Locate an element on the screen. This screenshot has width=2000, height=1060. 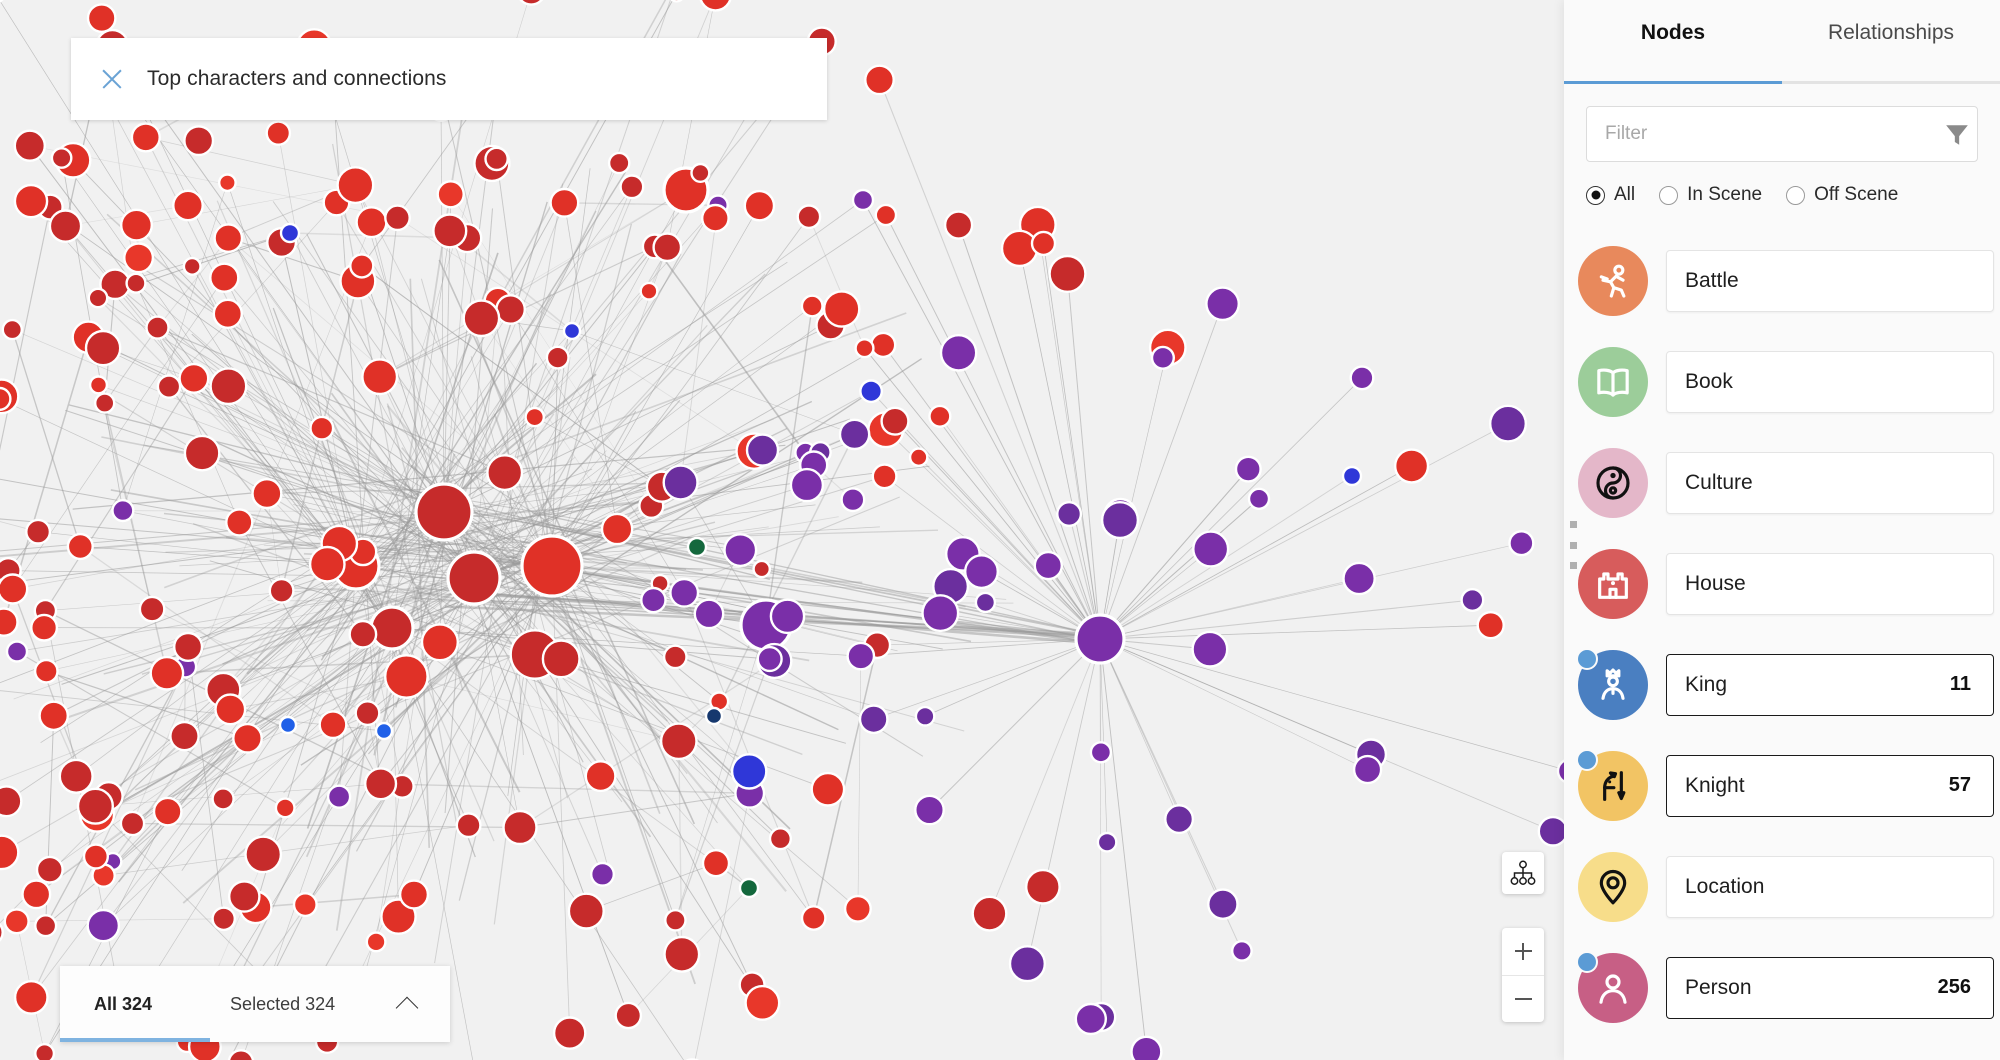
node-type-pill: Knight 57 is located at coordinates (1830, 785).